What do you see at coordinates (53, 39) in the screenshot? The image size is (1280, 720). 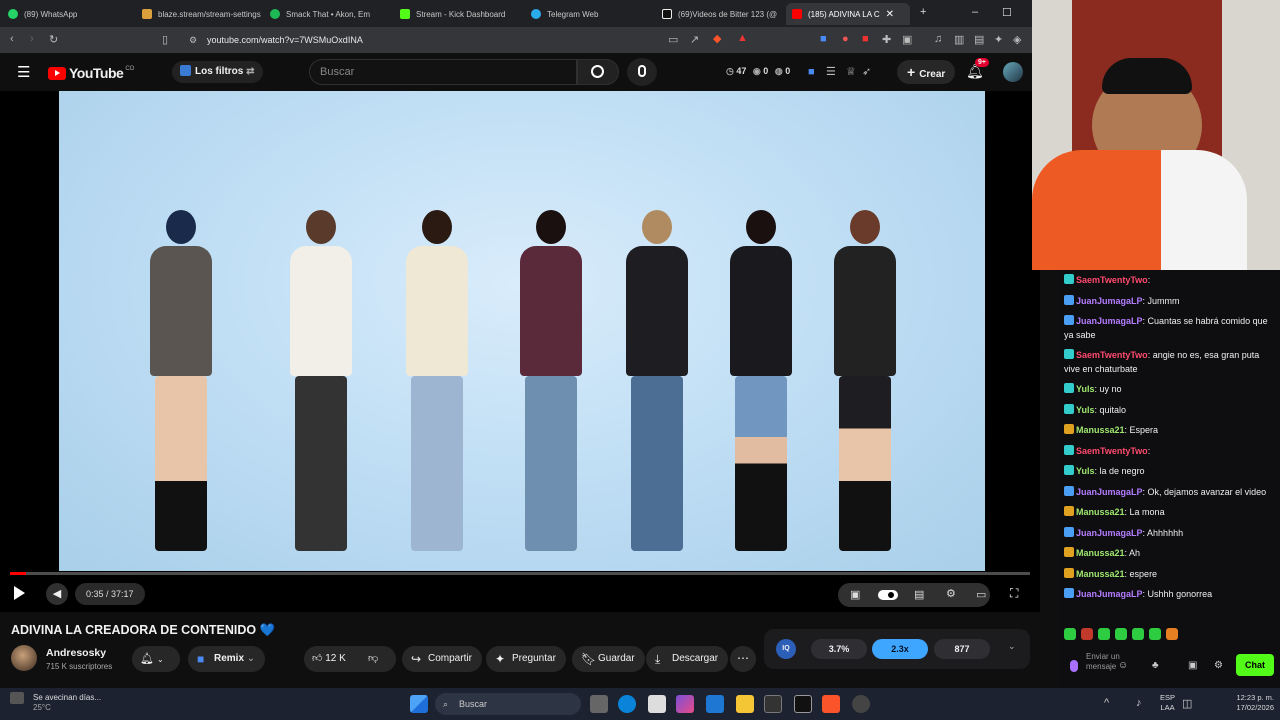 I see `reload-icon: ↻` at bounding box center [53, 39].